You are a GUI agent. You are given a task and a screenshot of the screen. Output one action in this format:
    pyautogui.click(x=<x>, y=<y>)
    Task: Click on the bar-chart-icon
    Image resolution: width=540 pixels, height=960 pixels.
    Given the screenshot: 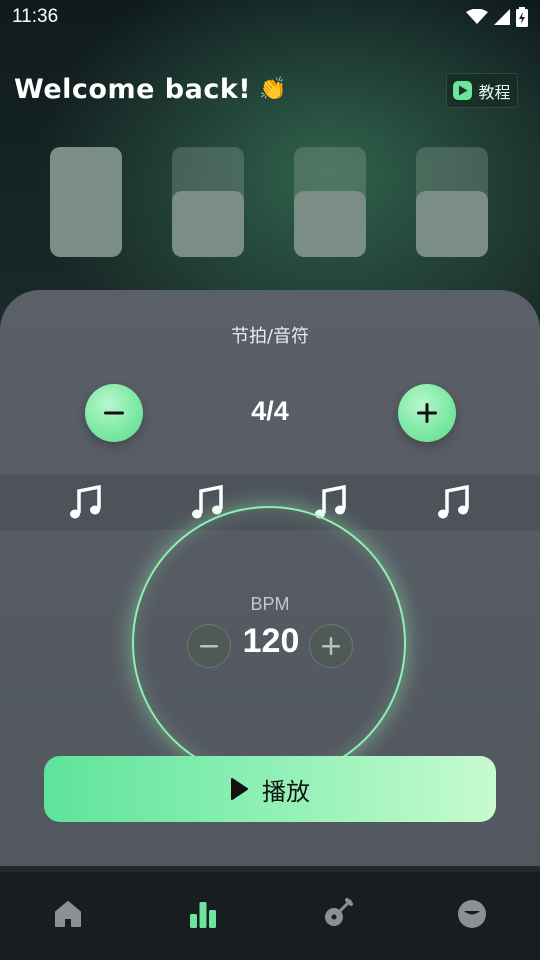 What is the action you would take?
    pyautogui.click(x=203, y=915)
    